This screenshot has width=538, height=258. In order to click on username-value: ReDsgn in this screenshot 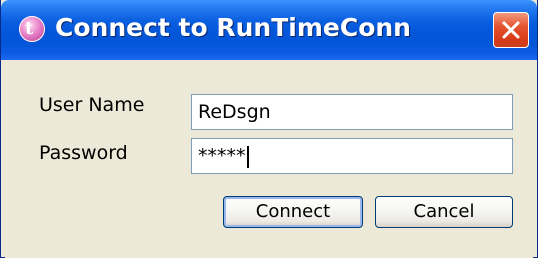, I will do `click(234, 112)`.